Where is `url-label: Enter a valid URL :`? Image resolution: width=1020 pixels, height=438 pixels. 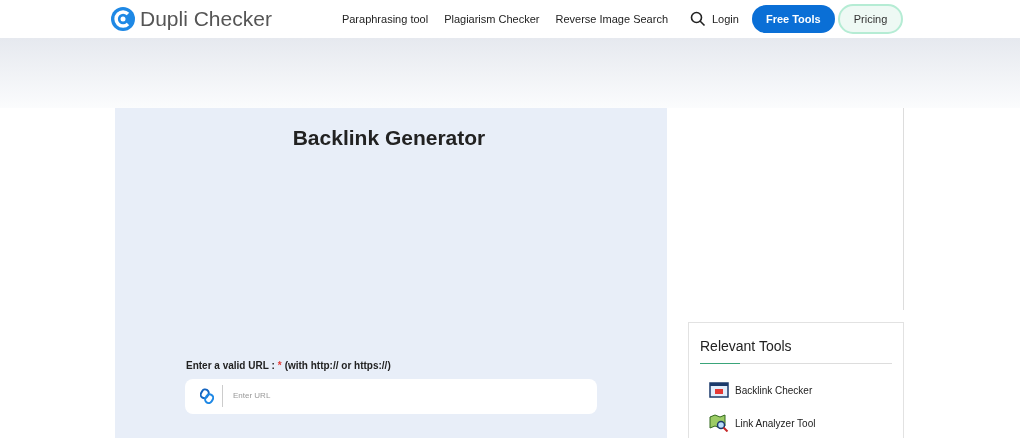
url-label: Enter a valid URL : is located at coordinates (230, 365).